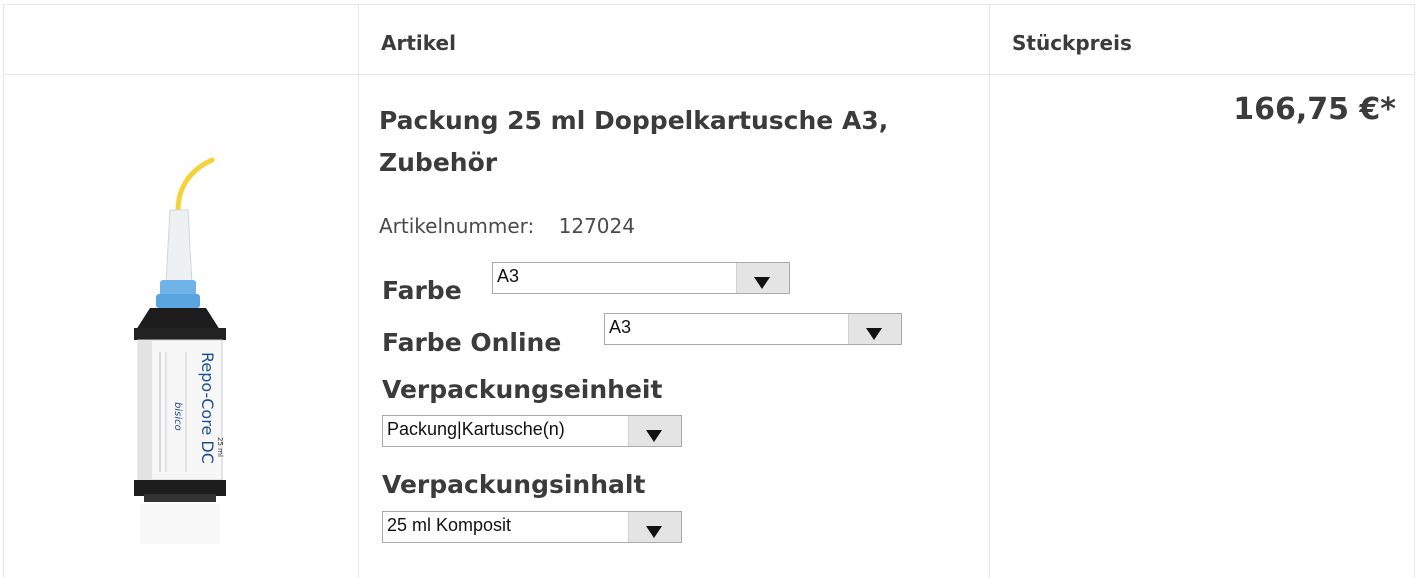 The height and width of the screenshot is (578, 1416). Describe the element at coordinates (207, 408) in the screenshot. I see `product-image-label: Repo-Core DC` at that location.